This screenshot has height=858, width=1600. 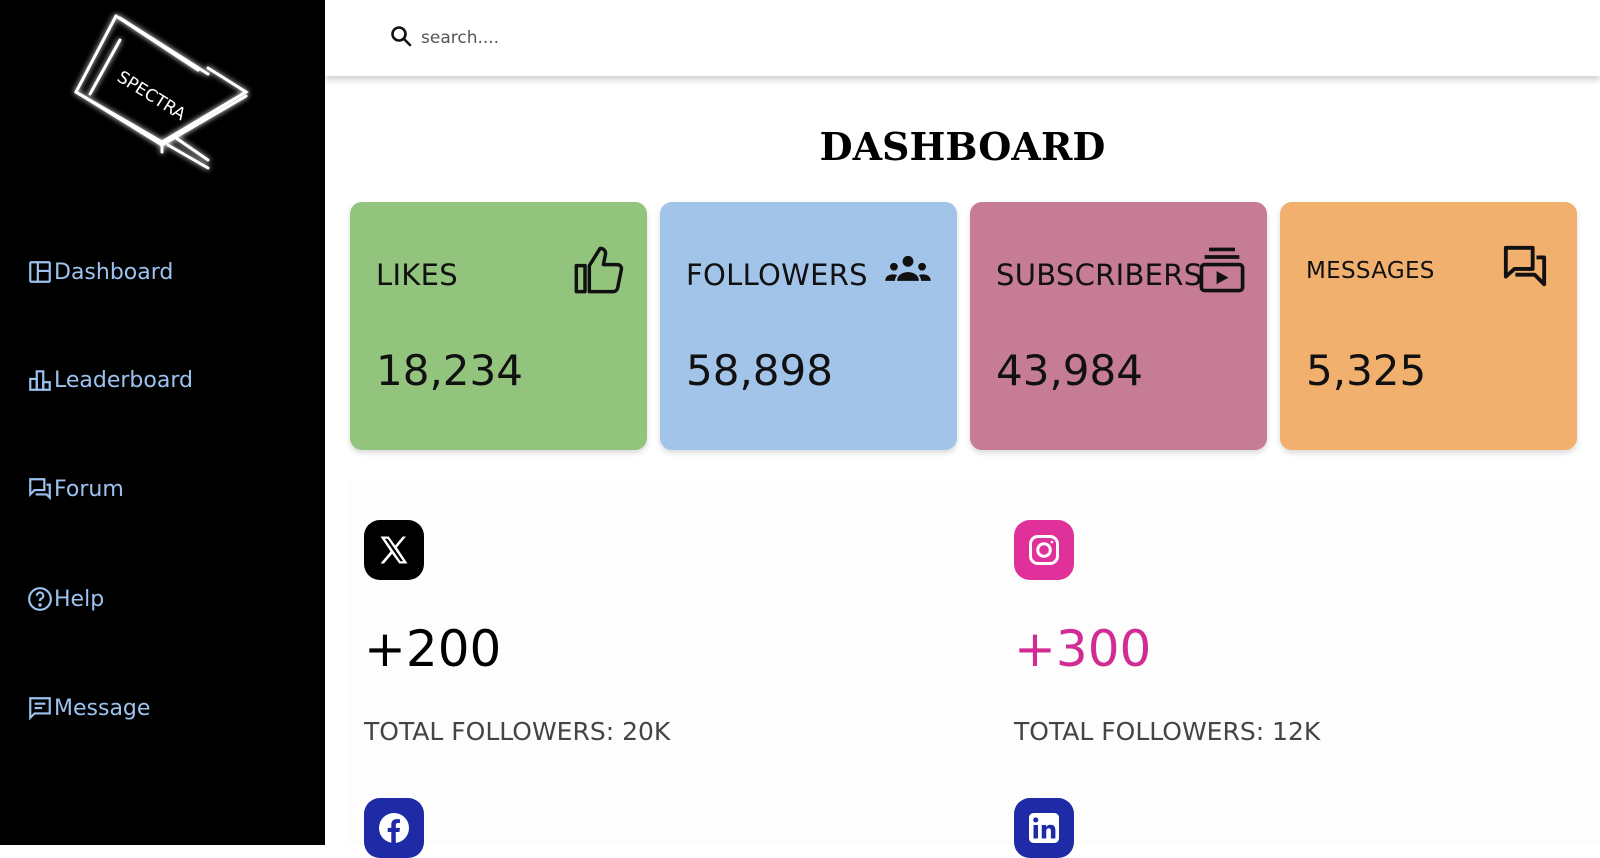 What do you see at coordinates (40, 489) in the screenshot?
I see `forum-icon` at bounding box center [40, 489].